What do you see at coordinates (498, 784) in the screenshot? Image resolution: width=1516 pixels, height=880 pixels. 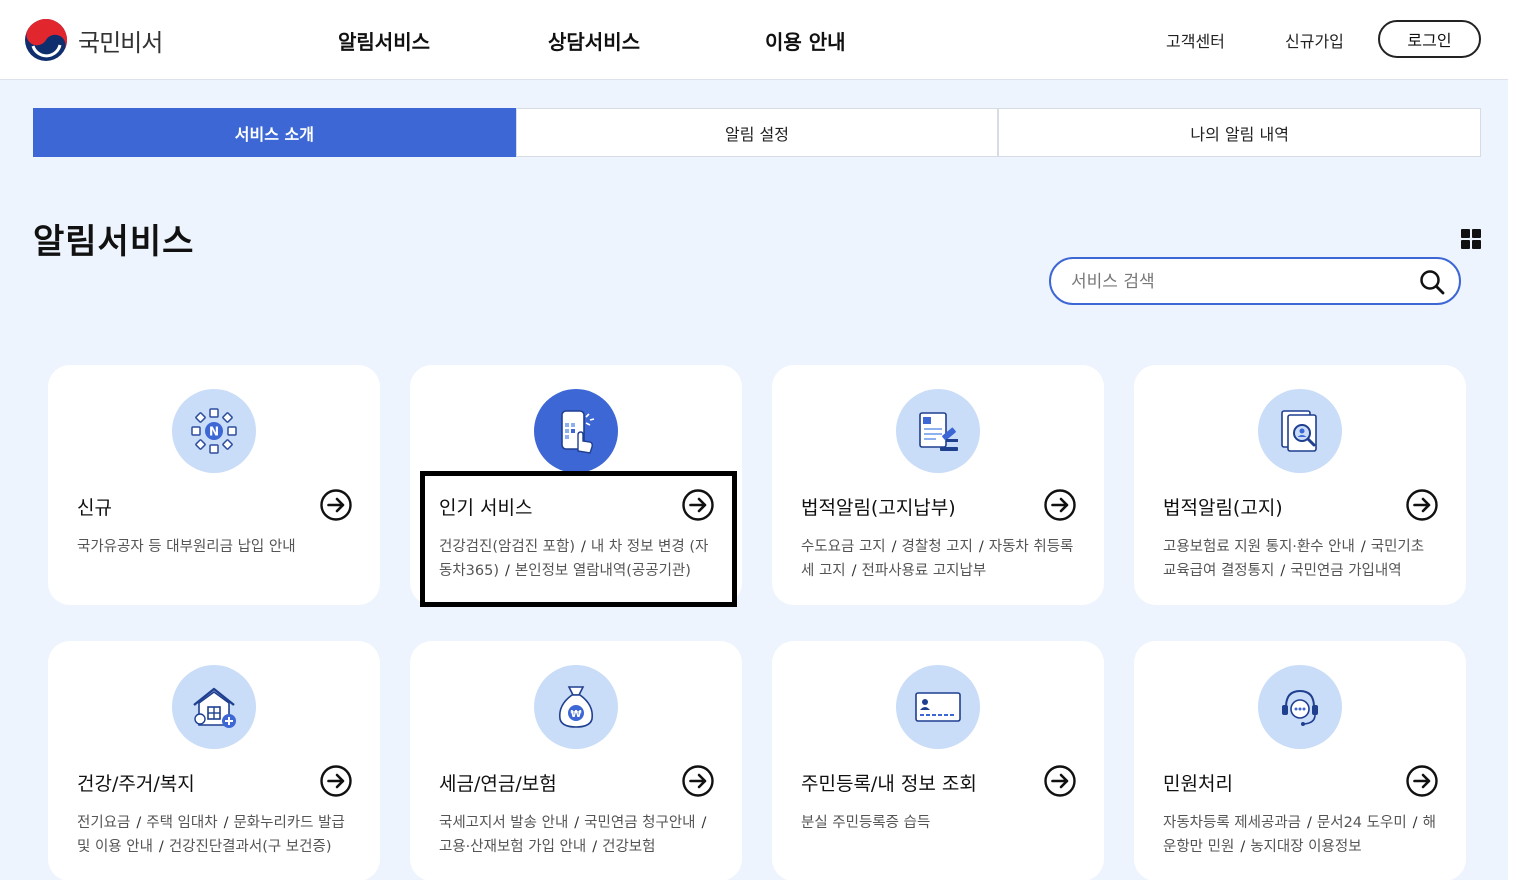 I see `card-title: 세금/연금/보험` at bounding box center [498, 784].